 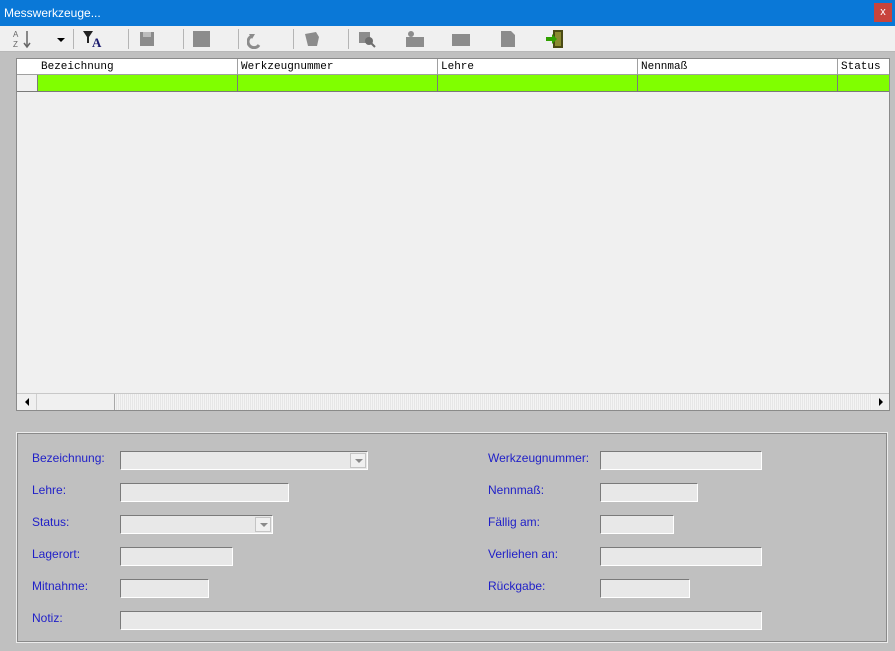 I want to click on filter-icon: A, so click(x=92, y=39).